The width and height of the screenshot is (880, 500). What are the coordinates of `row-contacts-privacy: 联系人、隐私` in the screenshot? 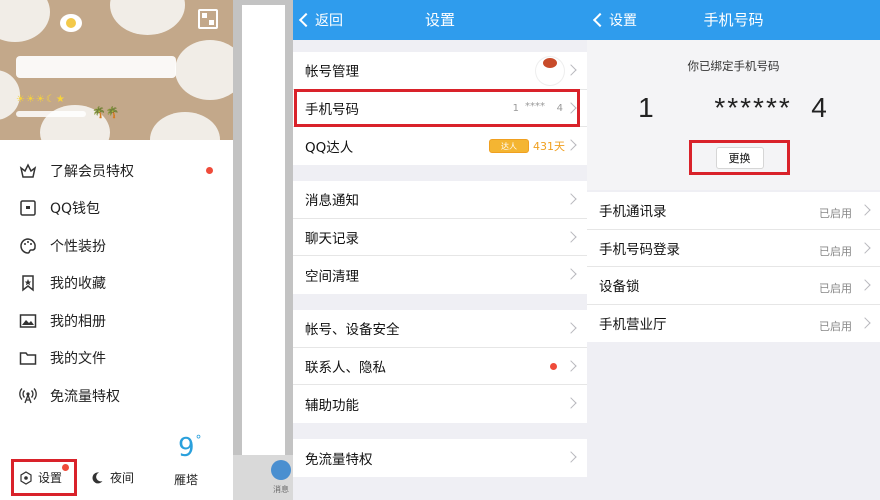 It's located at (440, 366).